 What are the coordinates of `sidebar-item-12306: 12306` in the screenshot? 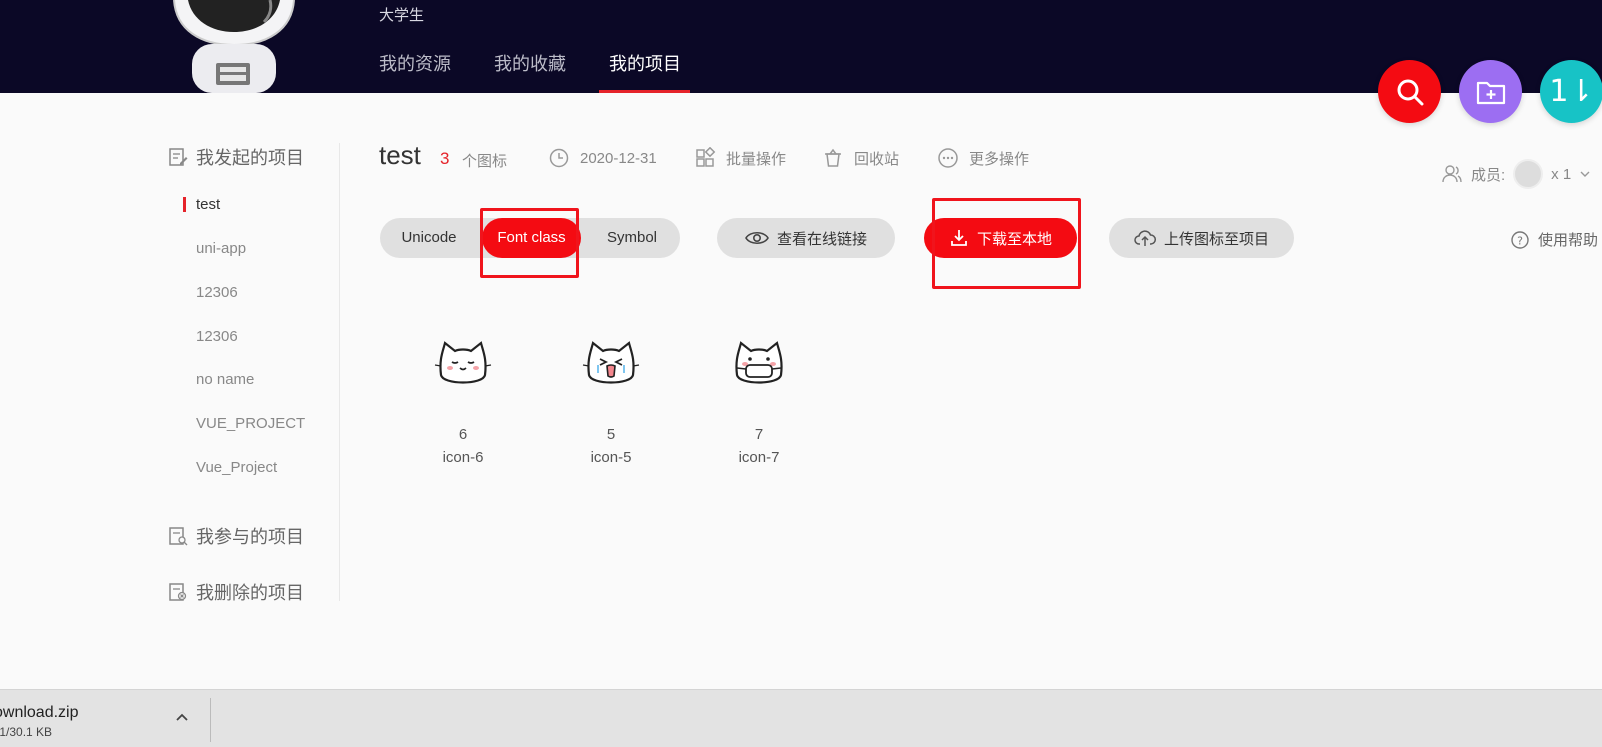 It's located at (217, 292).